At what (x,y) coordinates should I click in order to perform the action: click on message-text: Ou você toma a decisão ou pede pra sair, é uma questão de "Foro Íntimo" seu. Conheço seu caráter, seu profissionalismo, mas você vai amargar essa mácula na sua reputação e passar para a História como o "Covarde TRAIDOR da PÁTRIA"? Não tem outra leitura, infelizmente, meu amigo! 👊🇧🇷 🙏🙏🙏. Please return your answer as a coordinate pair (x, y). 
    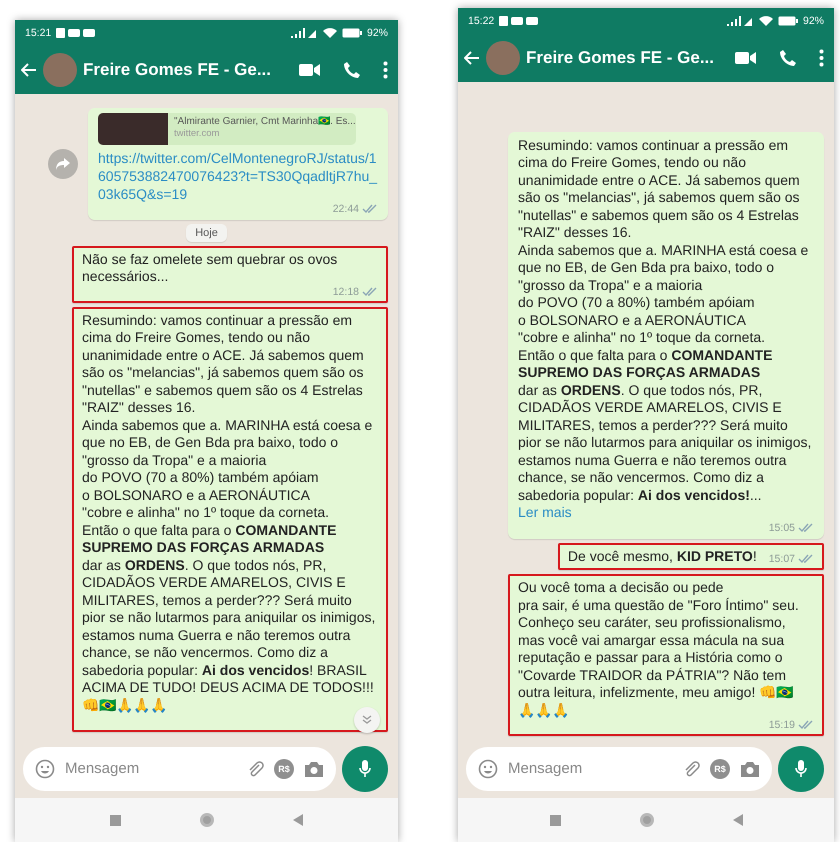
    Looking at the image, I should click on (659, 649).